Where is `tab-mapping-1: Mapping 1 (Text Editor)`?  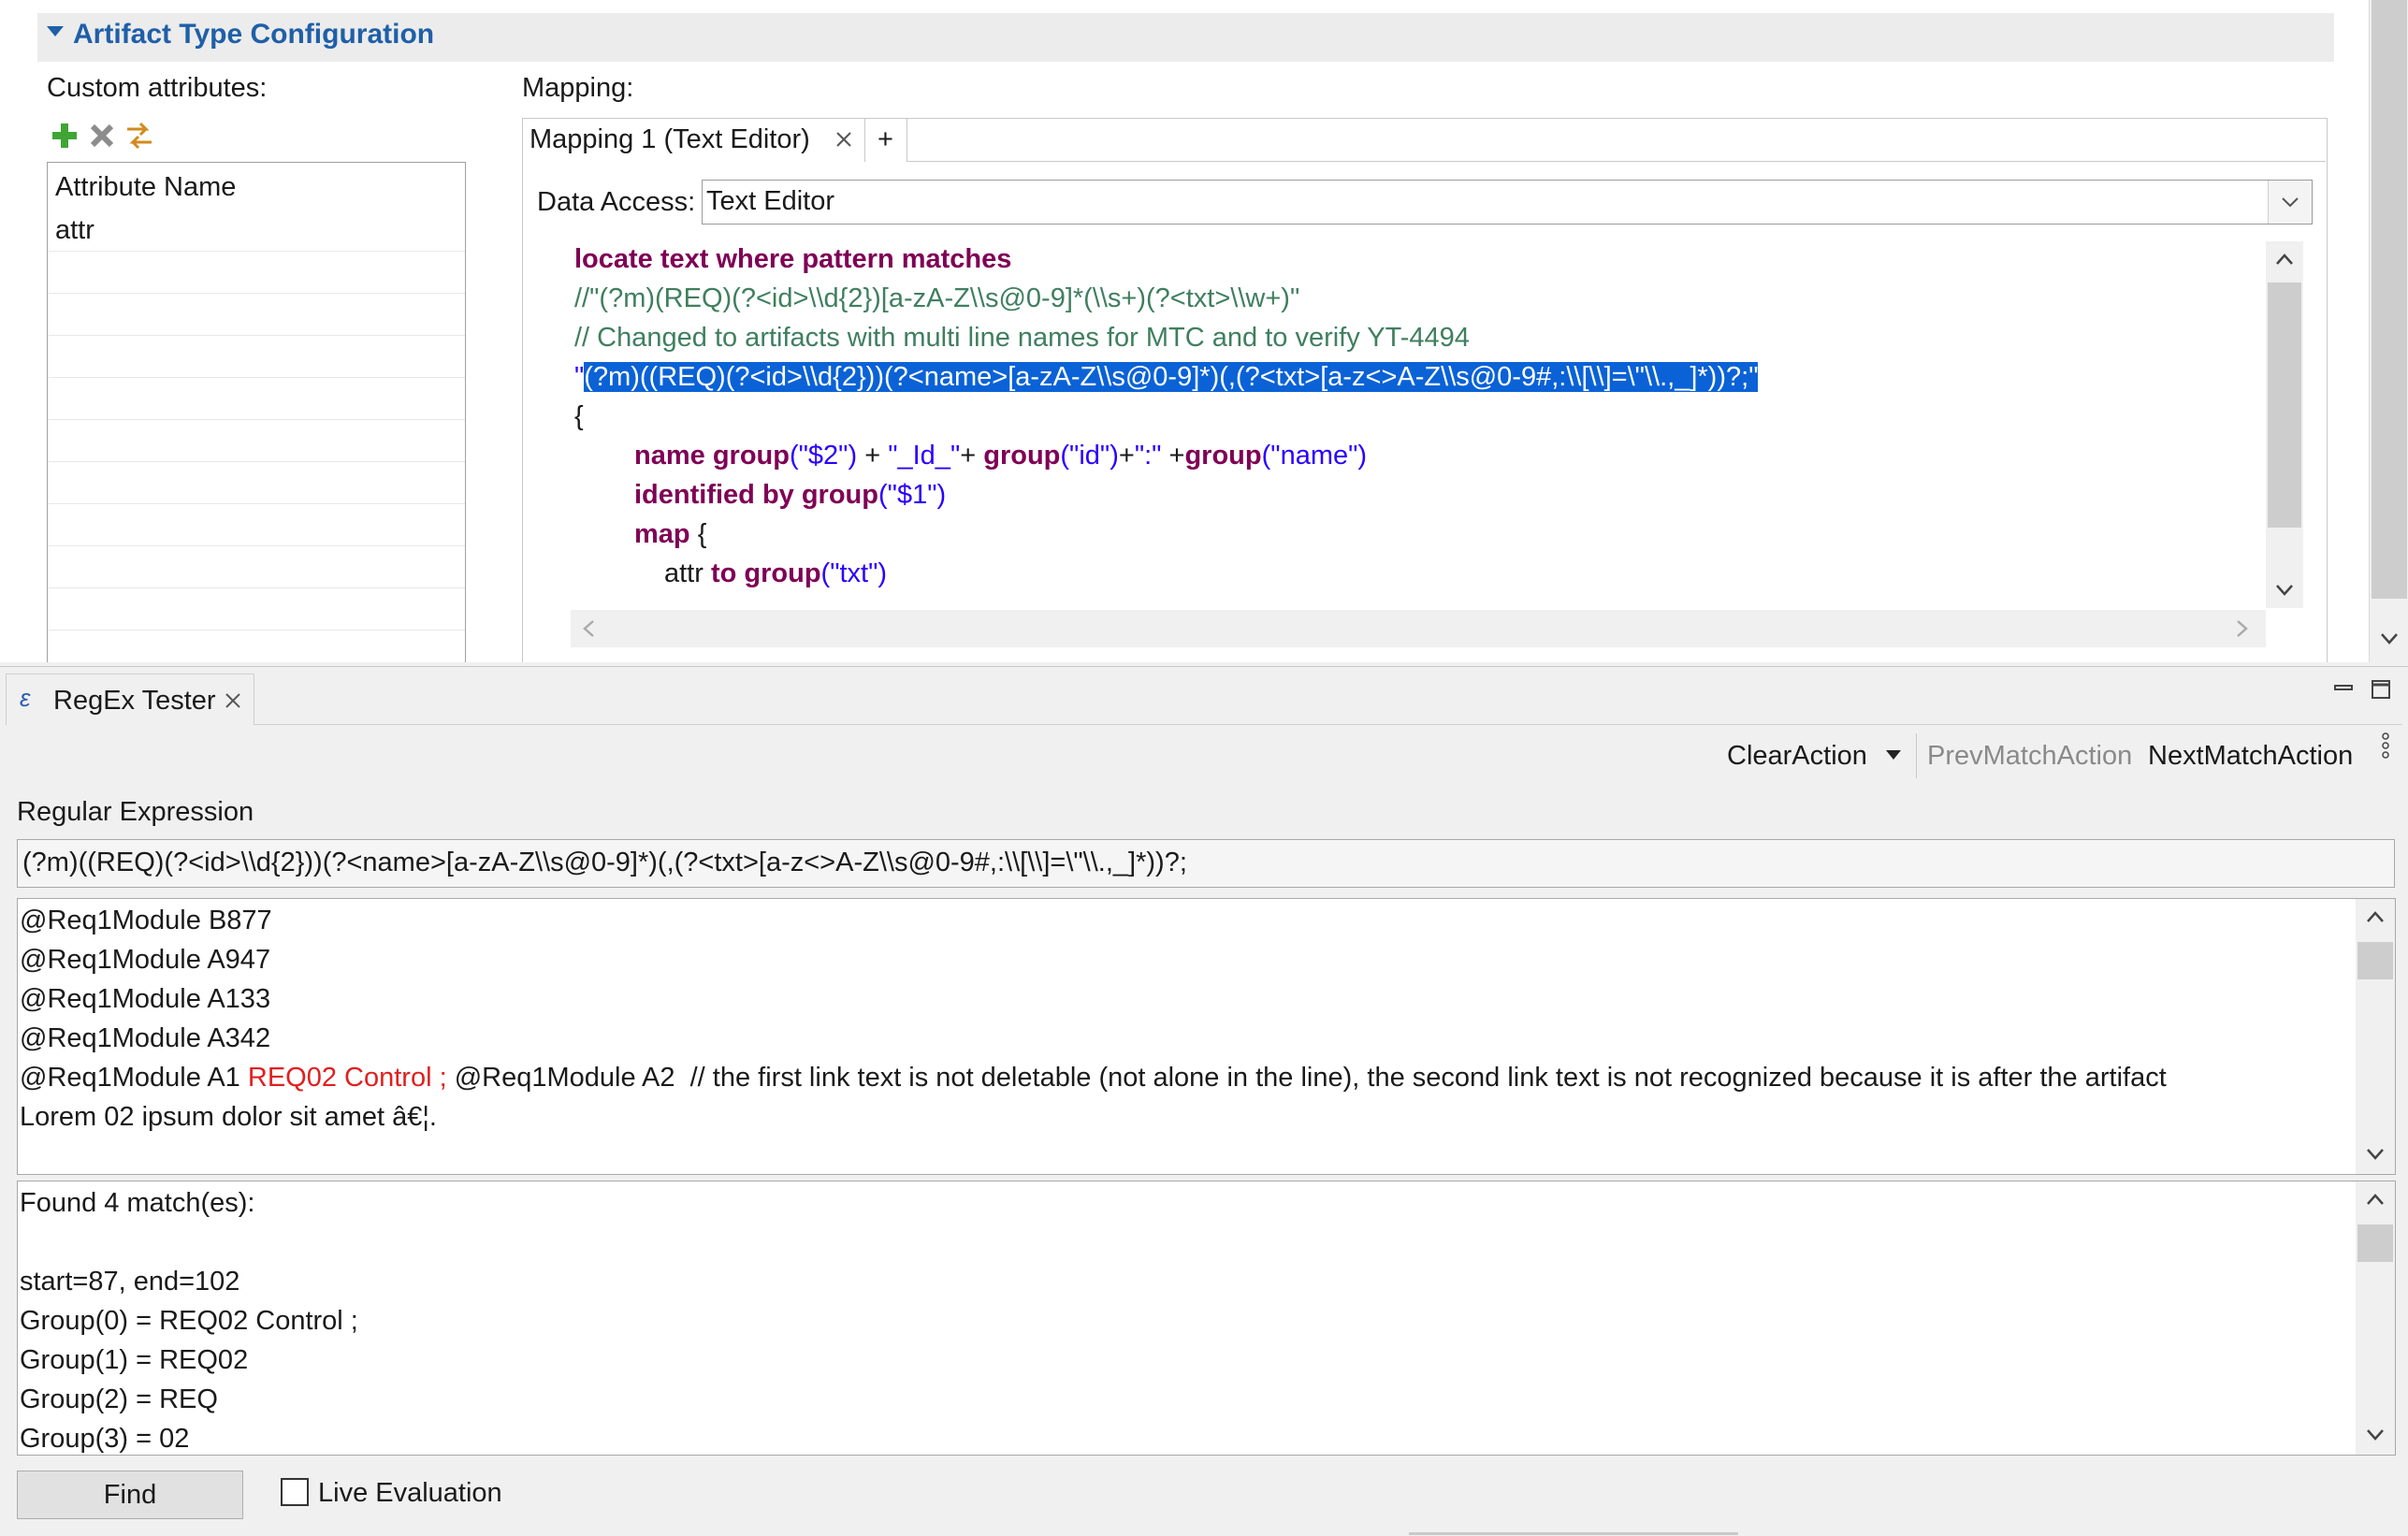 tab-mapping-1: Mapping 1 (Text Editor) is located at coordinates (694, 140).